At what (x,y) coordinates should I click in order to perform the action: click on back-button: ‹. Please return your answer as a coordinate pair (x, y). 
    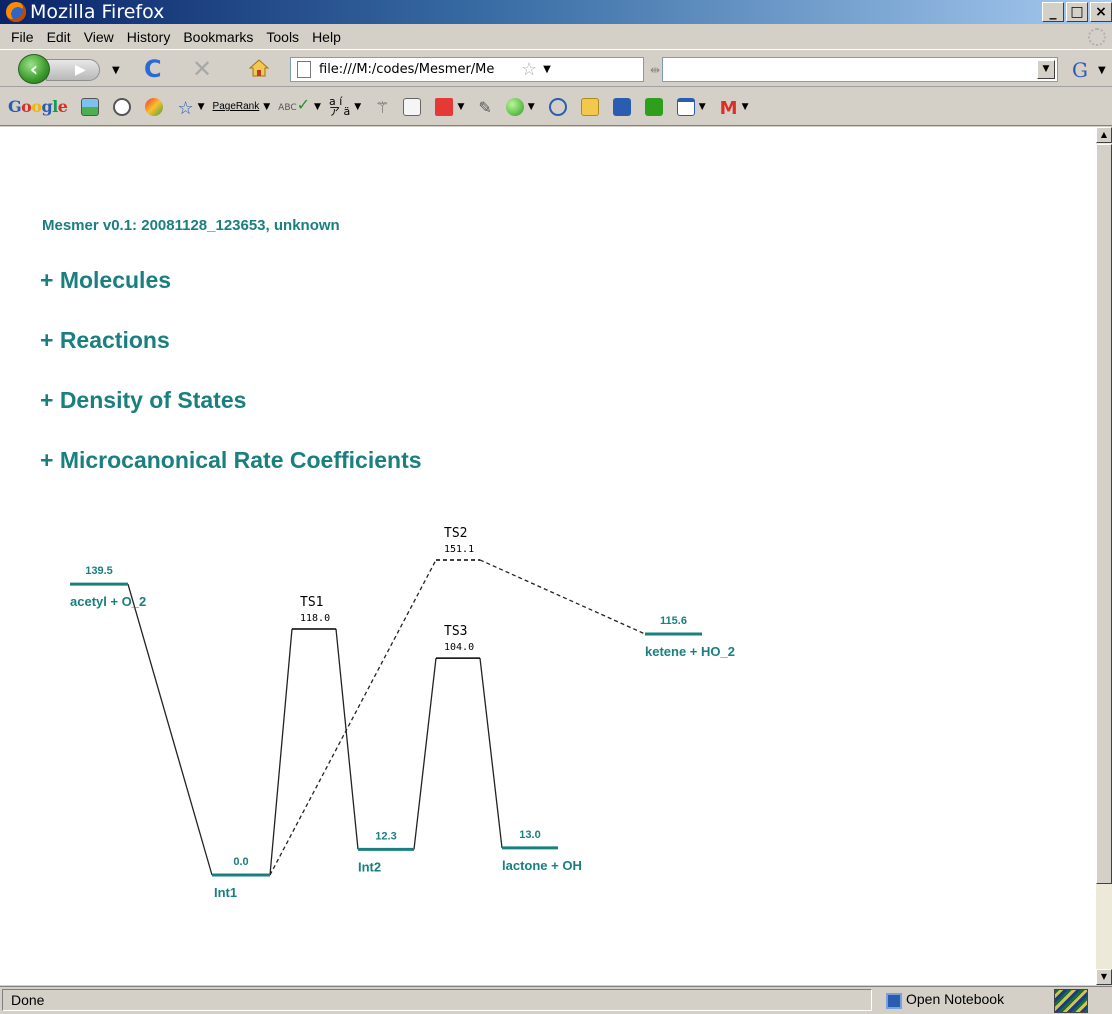
    Looking at the image, I should click on (34, 69).